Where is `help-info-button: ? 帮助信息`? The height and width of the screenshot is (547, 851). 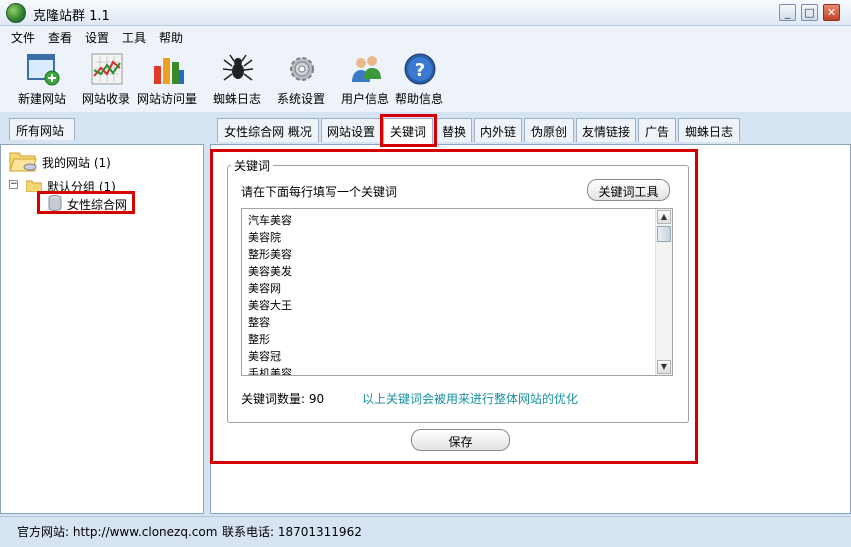
help-info-button: ? 帮助信息 is located at coordinates (420, 79).